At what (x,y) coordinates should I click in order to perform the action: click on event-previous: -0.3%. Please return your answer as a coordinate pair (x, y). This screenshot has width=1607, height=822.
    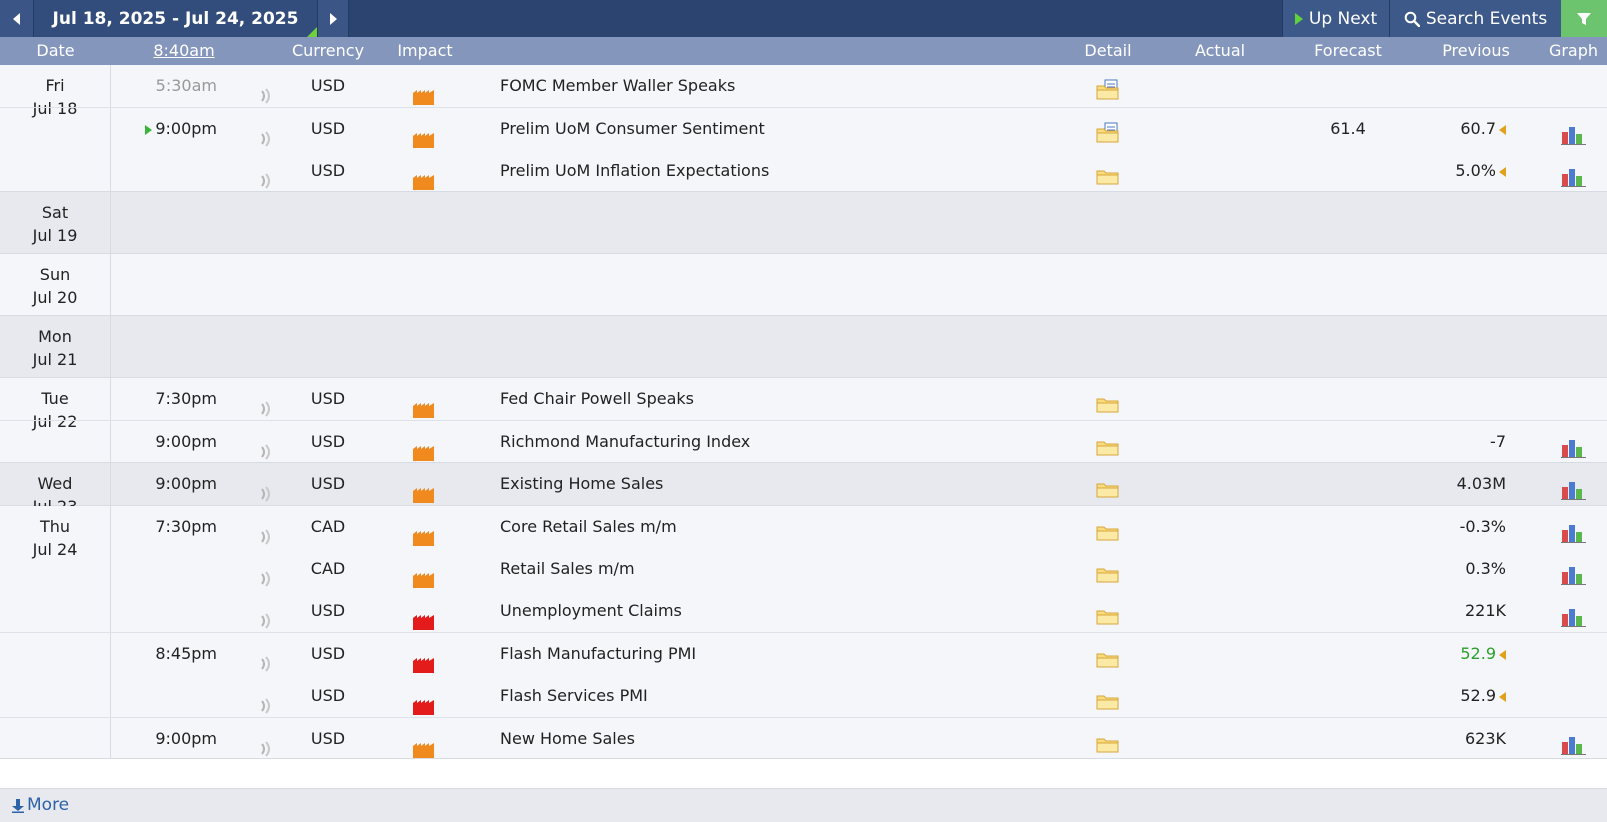
    Looking at the image, I should click on (1459, 527).